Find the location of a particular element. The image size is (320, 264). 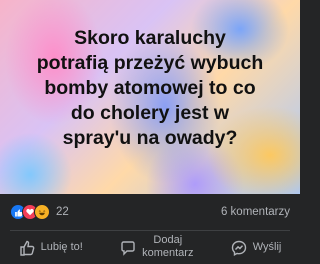

like-button: Lubię to! is located at coordinates (51, 245).